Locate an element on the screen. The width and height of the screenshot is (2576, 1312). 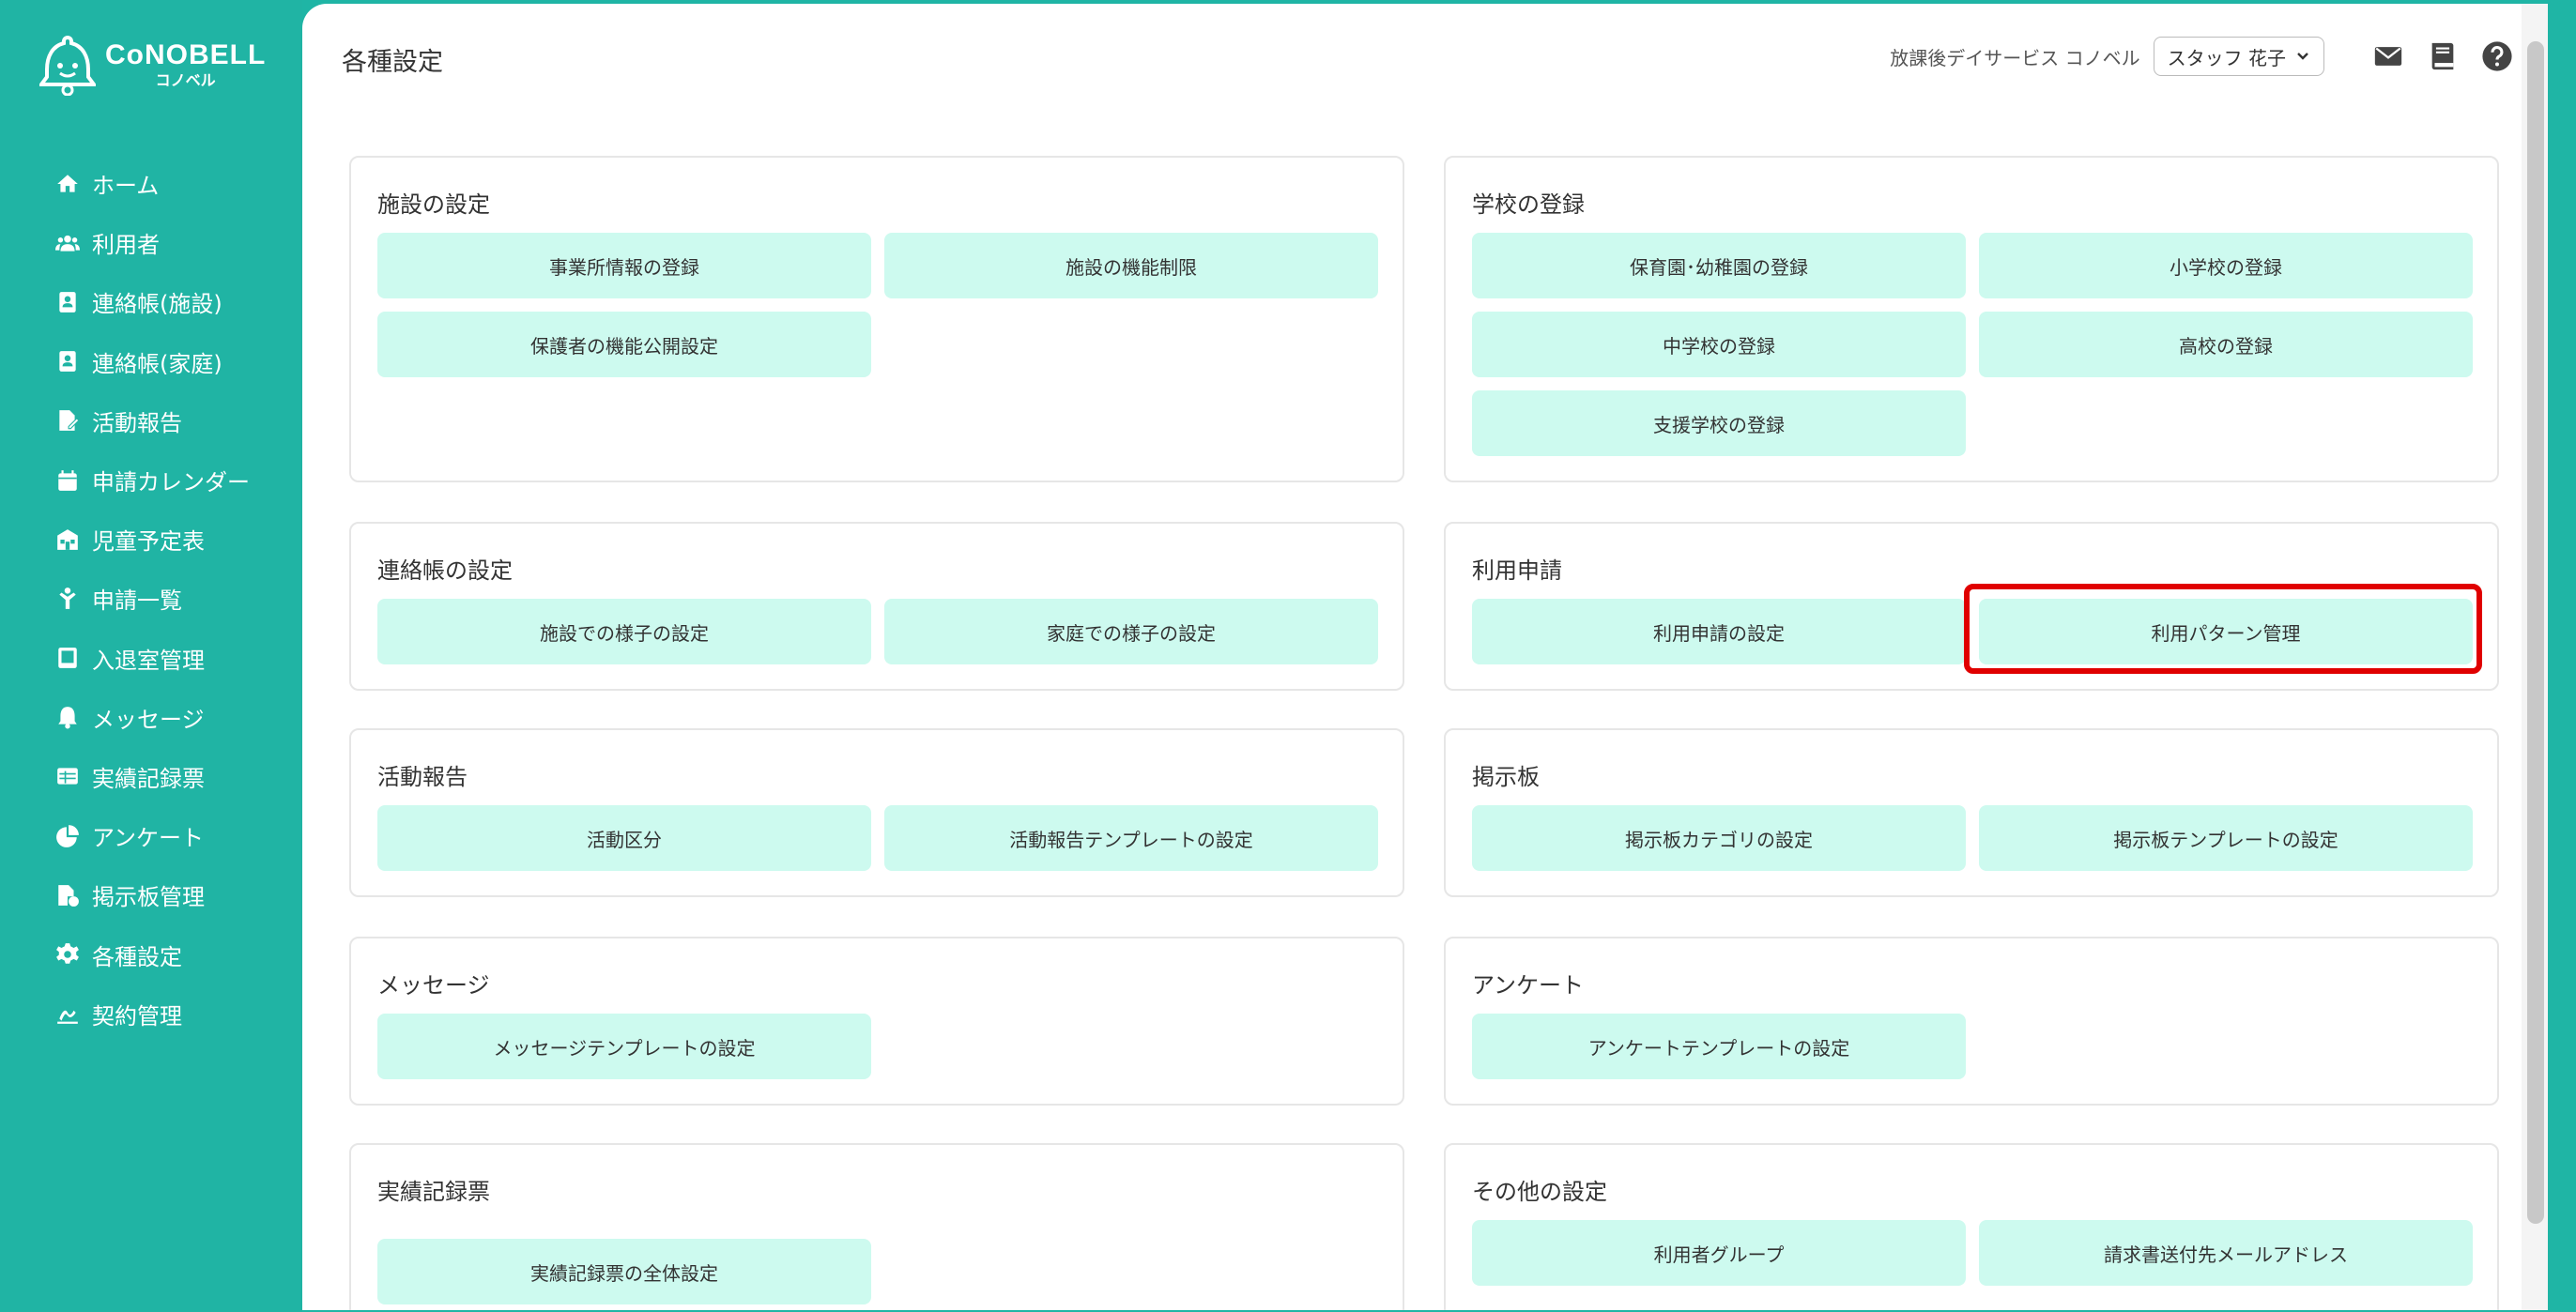
sidebar-item-schedule: 児童予定表 is located at coordinates (177, 539).